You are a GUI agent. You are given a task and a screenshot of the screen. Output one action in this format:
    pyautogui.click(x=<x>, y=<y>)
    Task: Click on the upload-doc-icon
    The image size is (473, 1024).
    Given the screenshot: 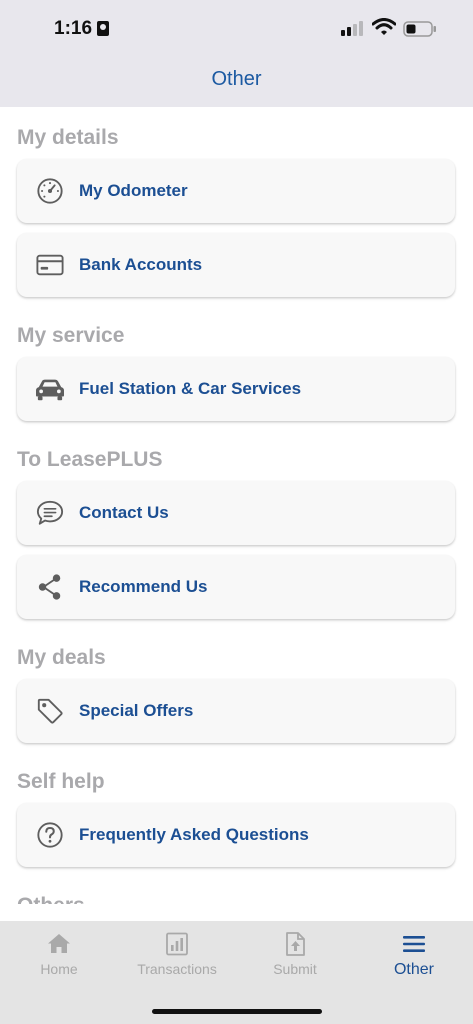 What is the action you would take?
    pyautogui.click(x=295, y=944)
    